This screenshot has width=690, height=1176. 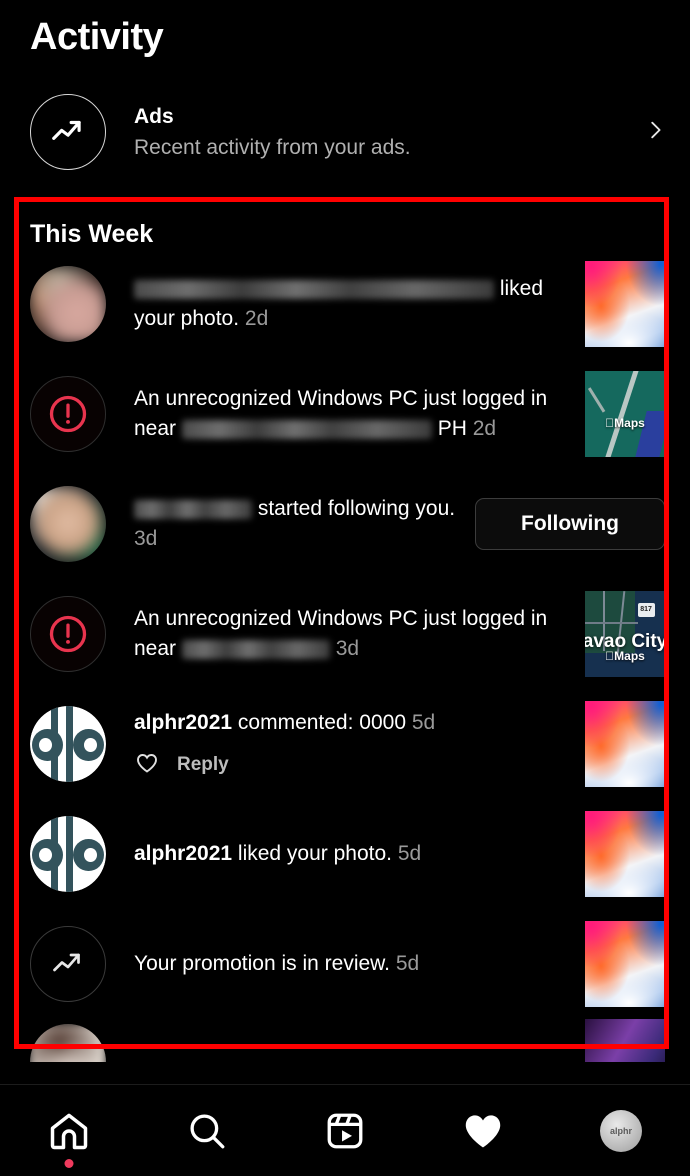 What do you see at coordinates (154, 116) in the screenshot?
I see `ads-title: Ads` at bounding box center [154, 116].